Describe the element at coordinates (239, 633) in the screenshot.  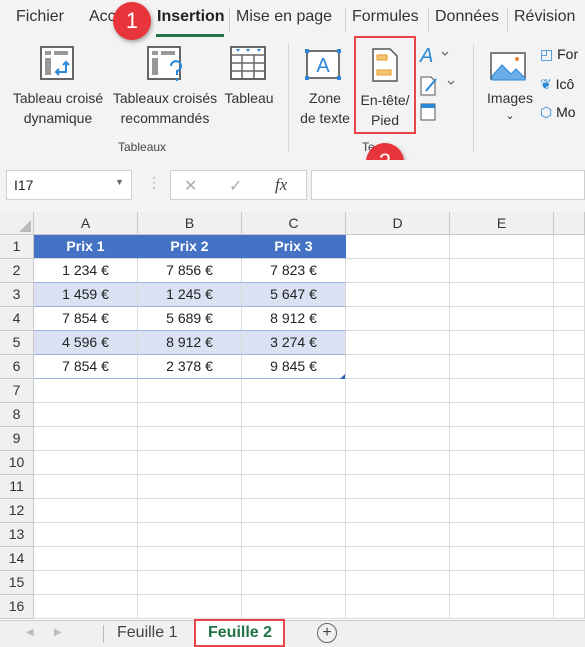
I see `sheet-tab-feuille-2: Feuille 2` at that location.